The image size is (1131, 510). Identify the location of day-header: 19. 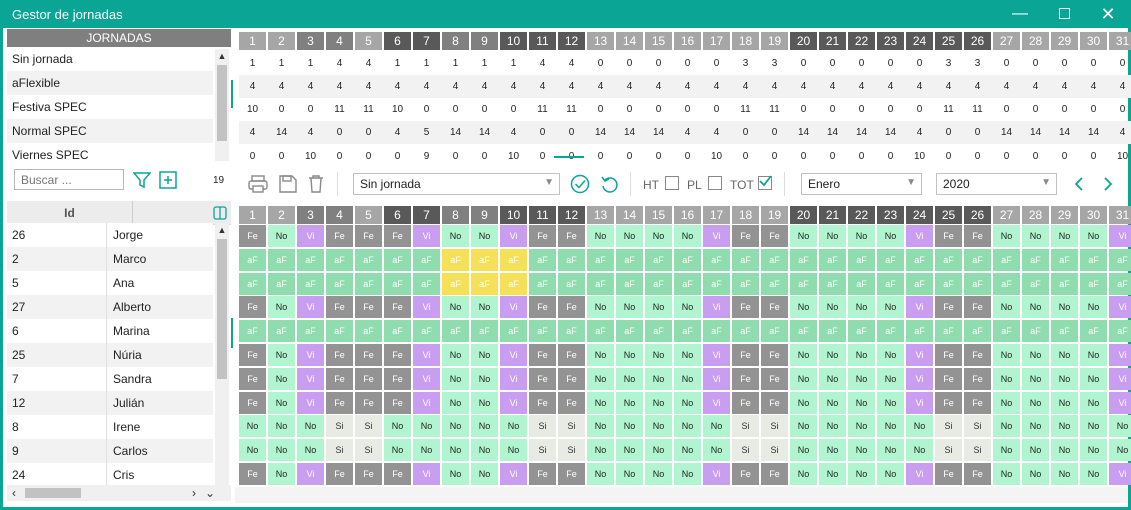
(774, 41).